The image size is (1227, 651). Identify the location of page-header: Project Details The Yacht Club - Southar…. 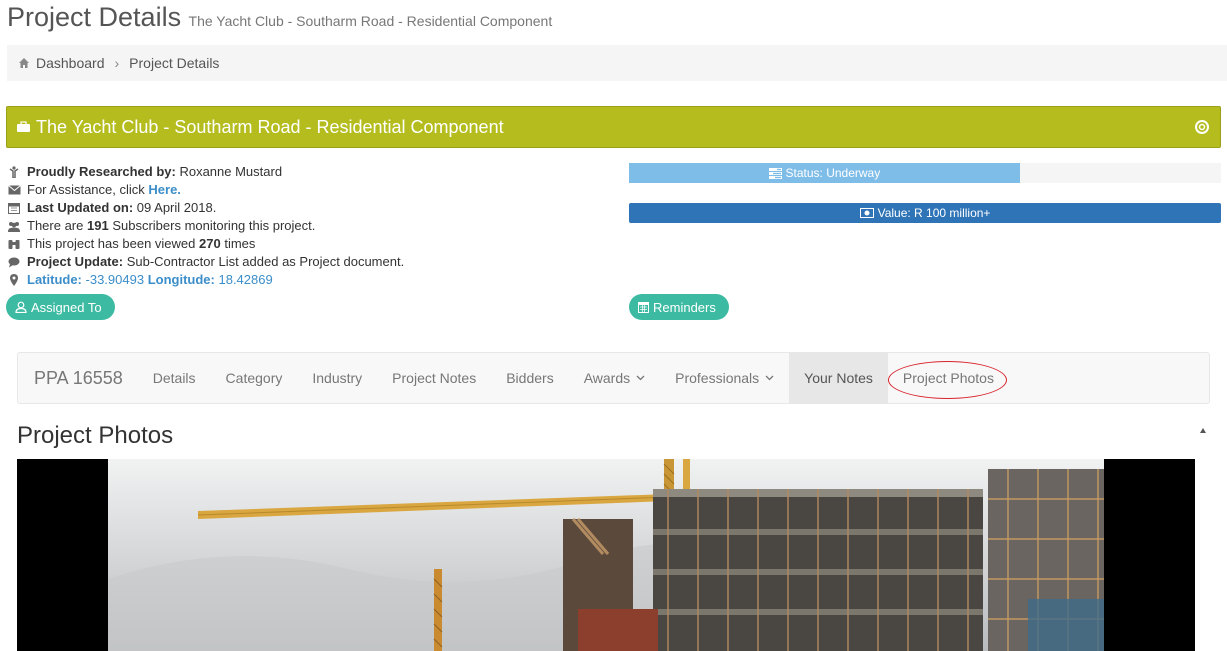
(279, 17).